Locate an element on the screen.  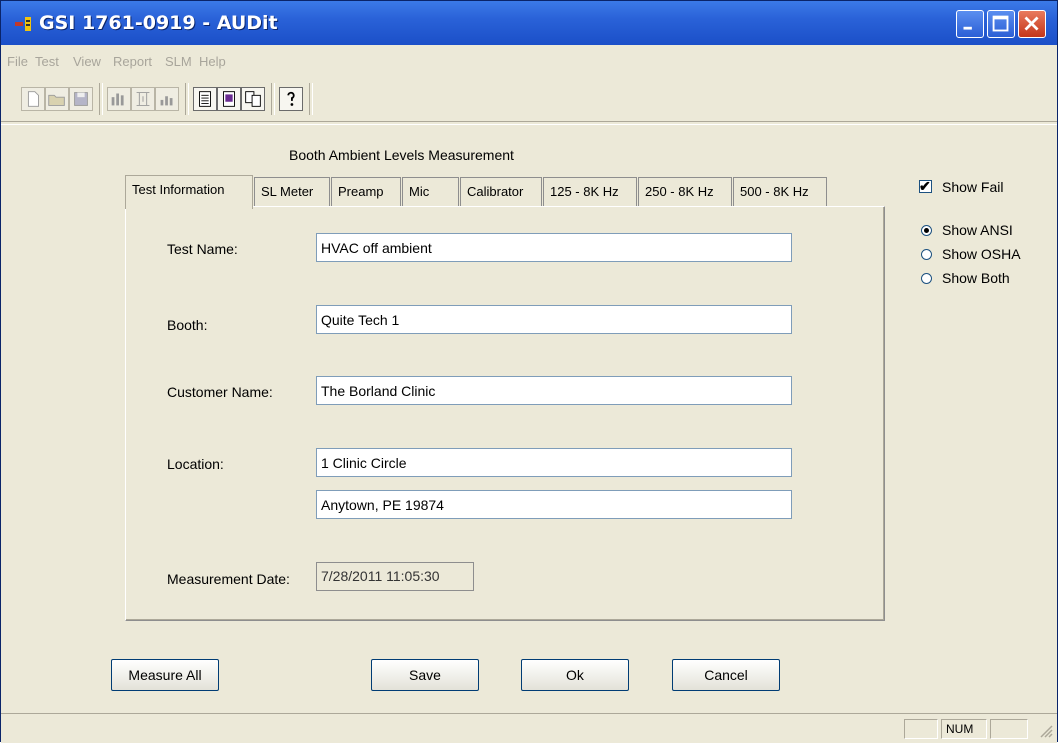
tab-test-information: Test Information is located at coordinates (189, 192).